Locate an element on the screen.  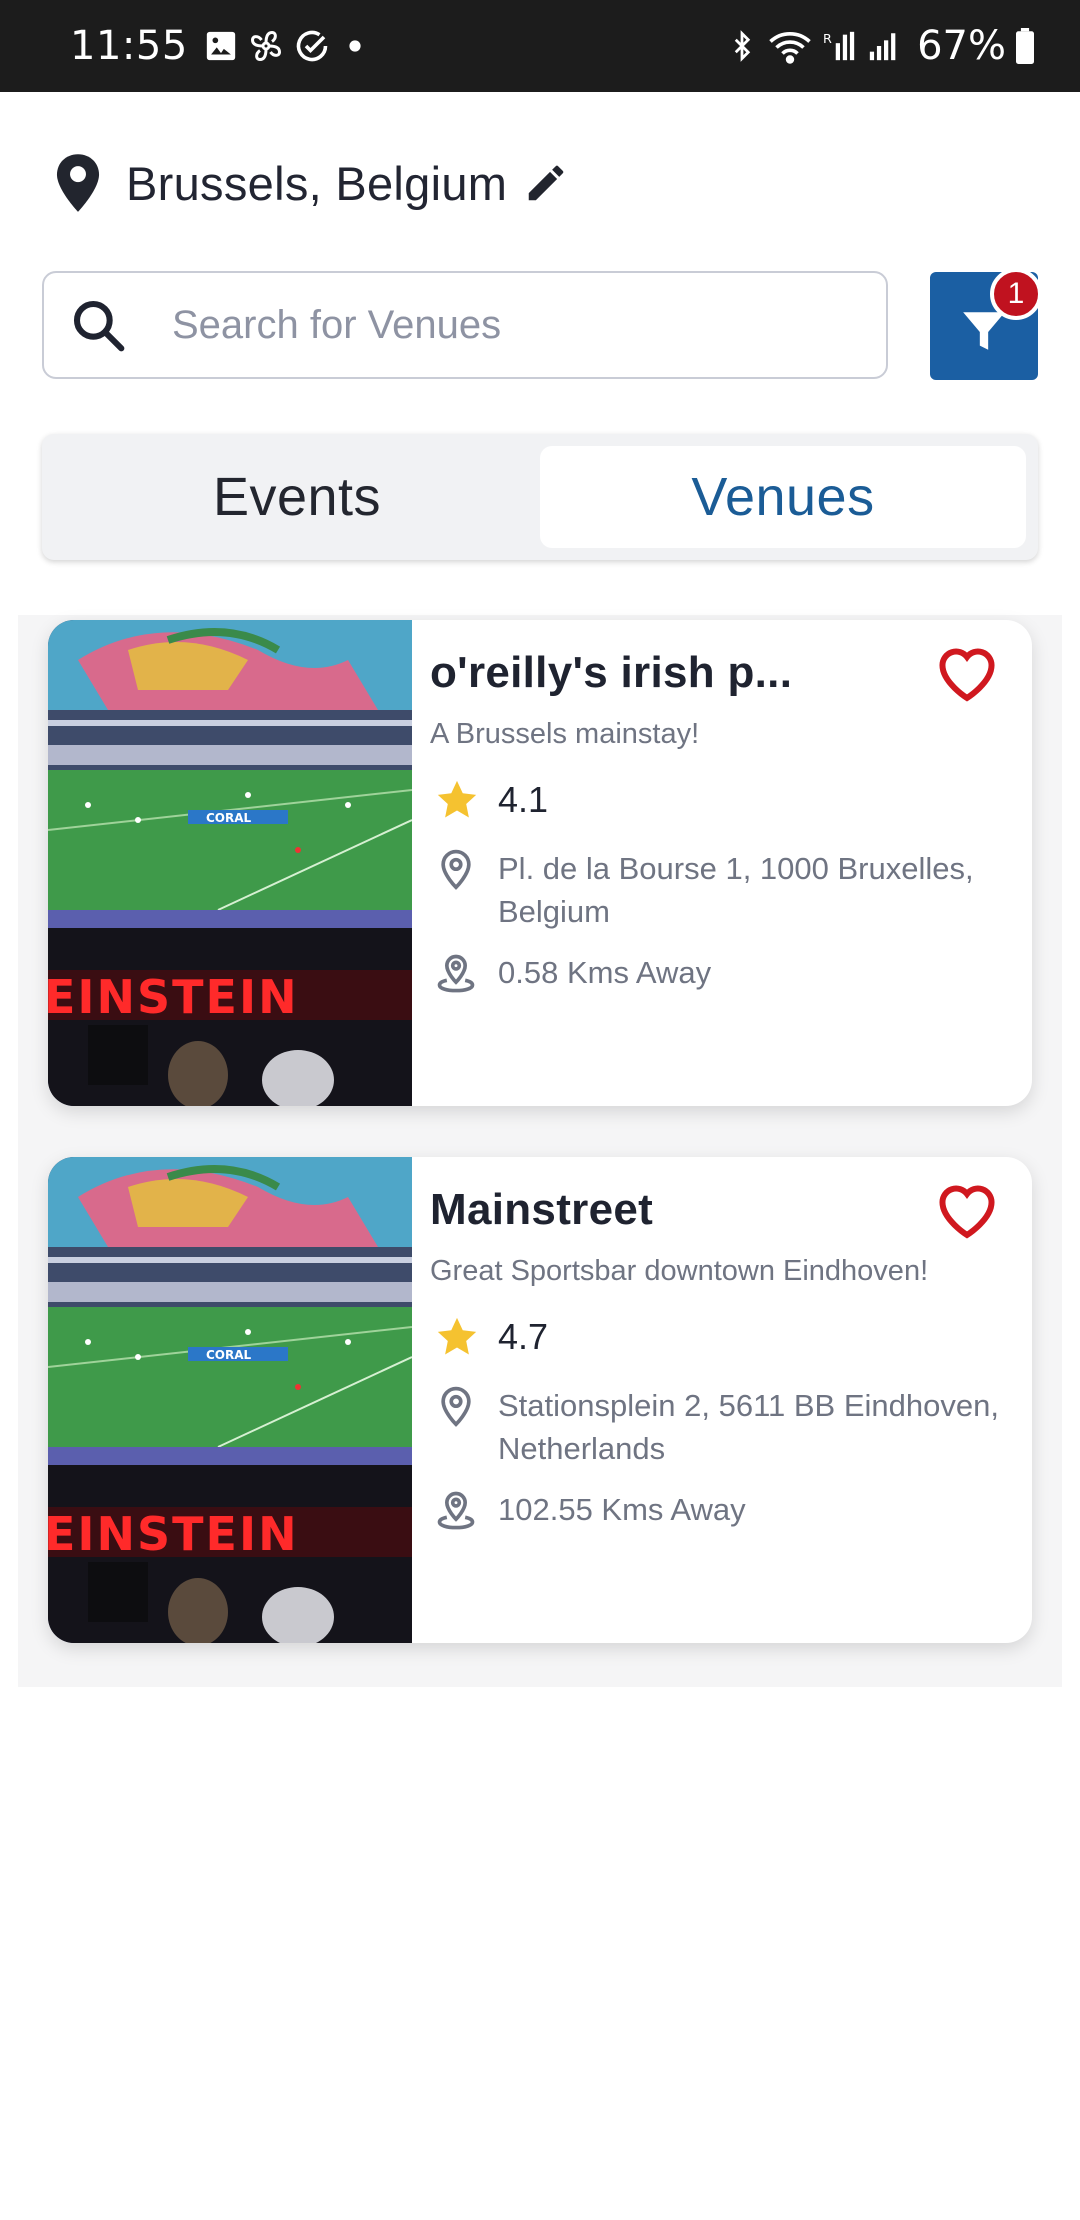
venue-distance-row: 102.55 Kms Away is located at coordinates (724, 1510).